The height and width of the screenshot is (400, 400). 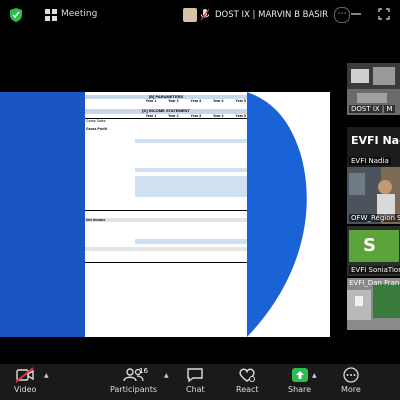 I want to click on react-button: React, so click(x=247, y=380).